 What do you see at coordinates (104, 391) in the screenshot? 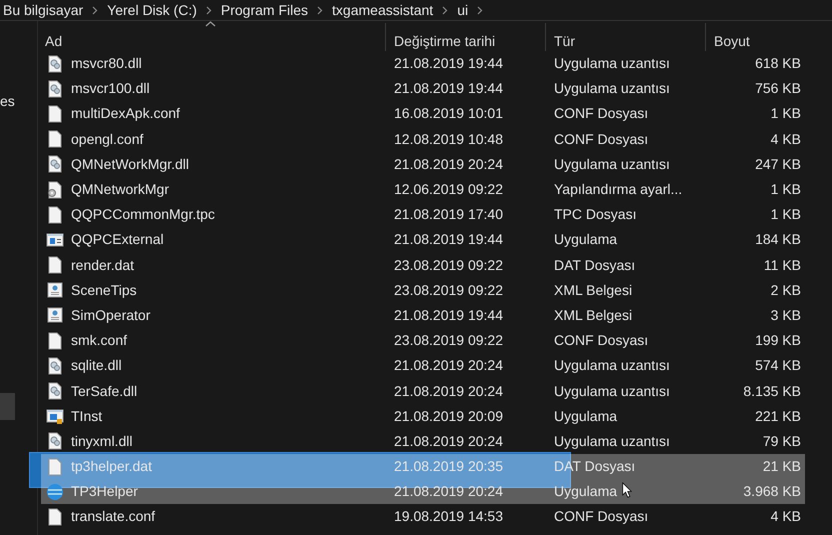
I see `file-name: TerSafe.dll` at bounding box center [104, 391].